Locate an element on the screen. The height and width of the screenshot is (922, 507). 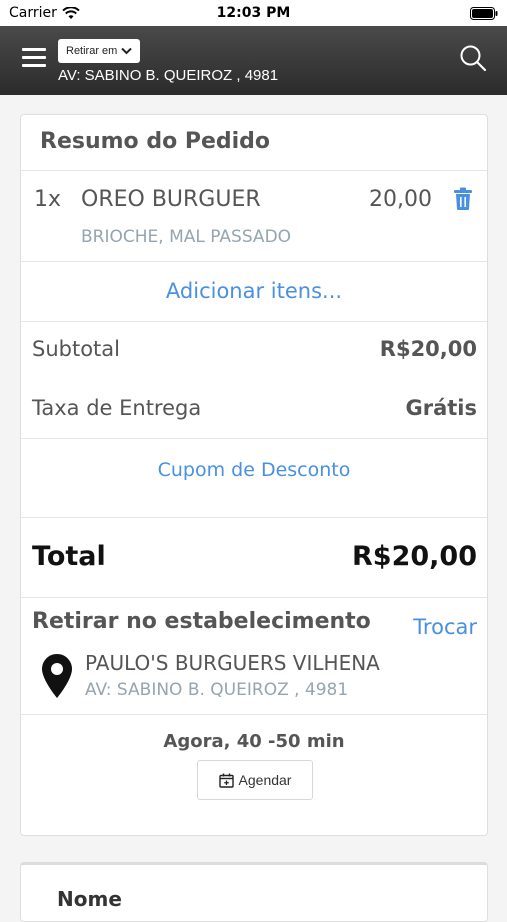
status-bar: Carrier 12:03 PM is located at coordinates (253, 13).